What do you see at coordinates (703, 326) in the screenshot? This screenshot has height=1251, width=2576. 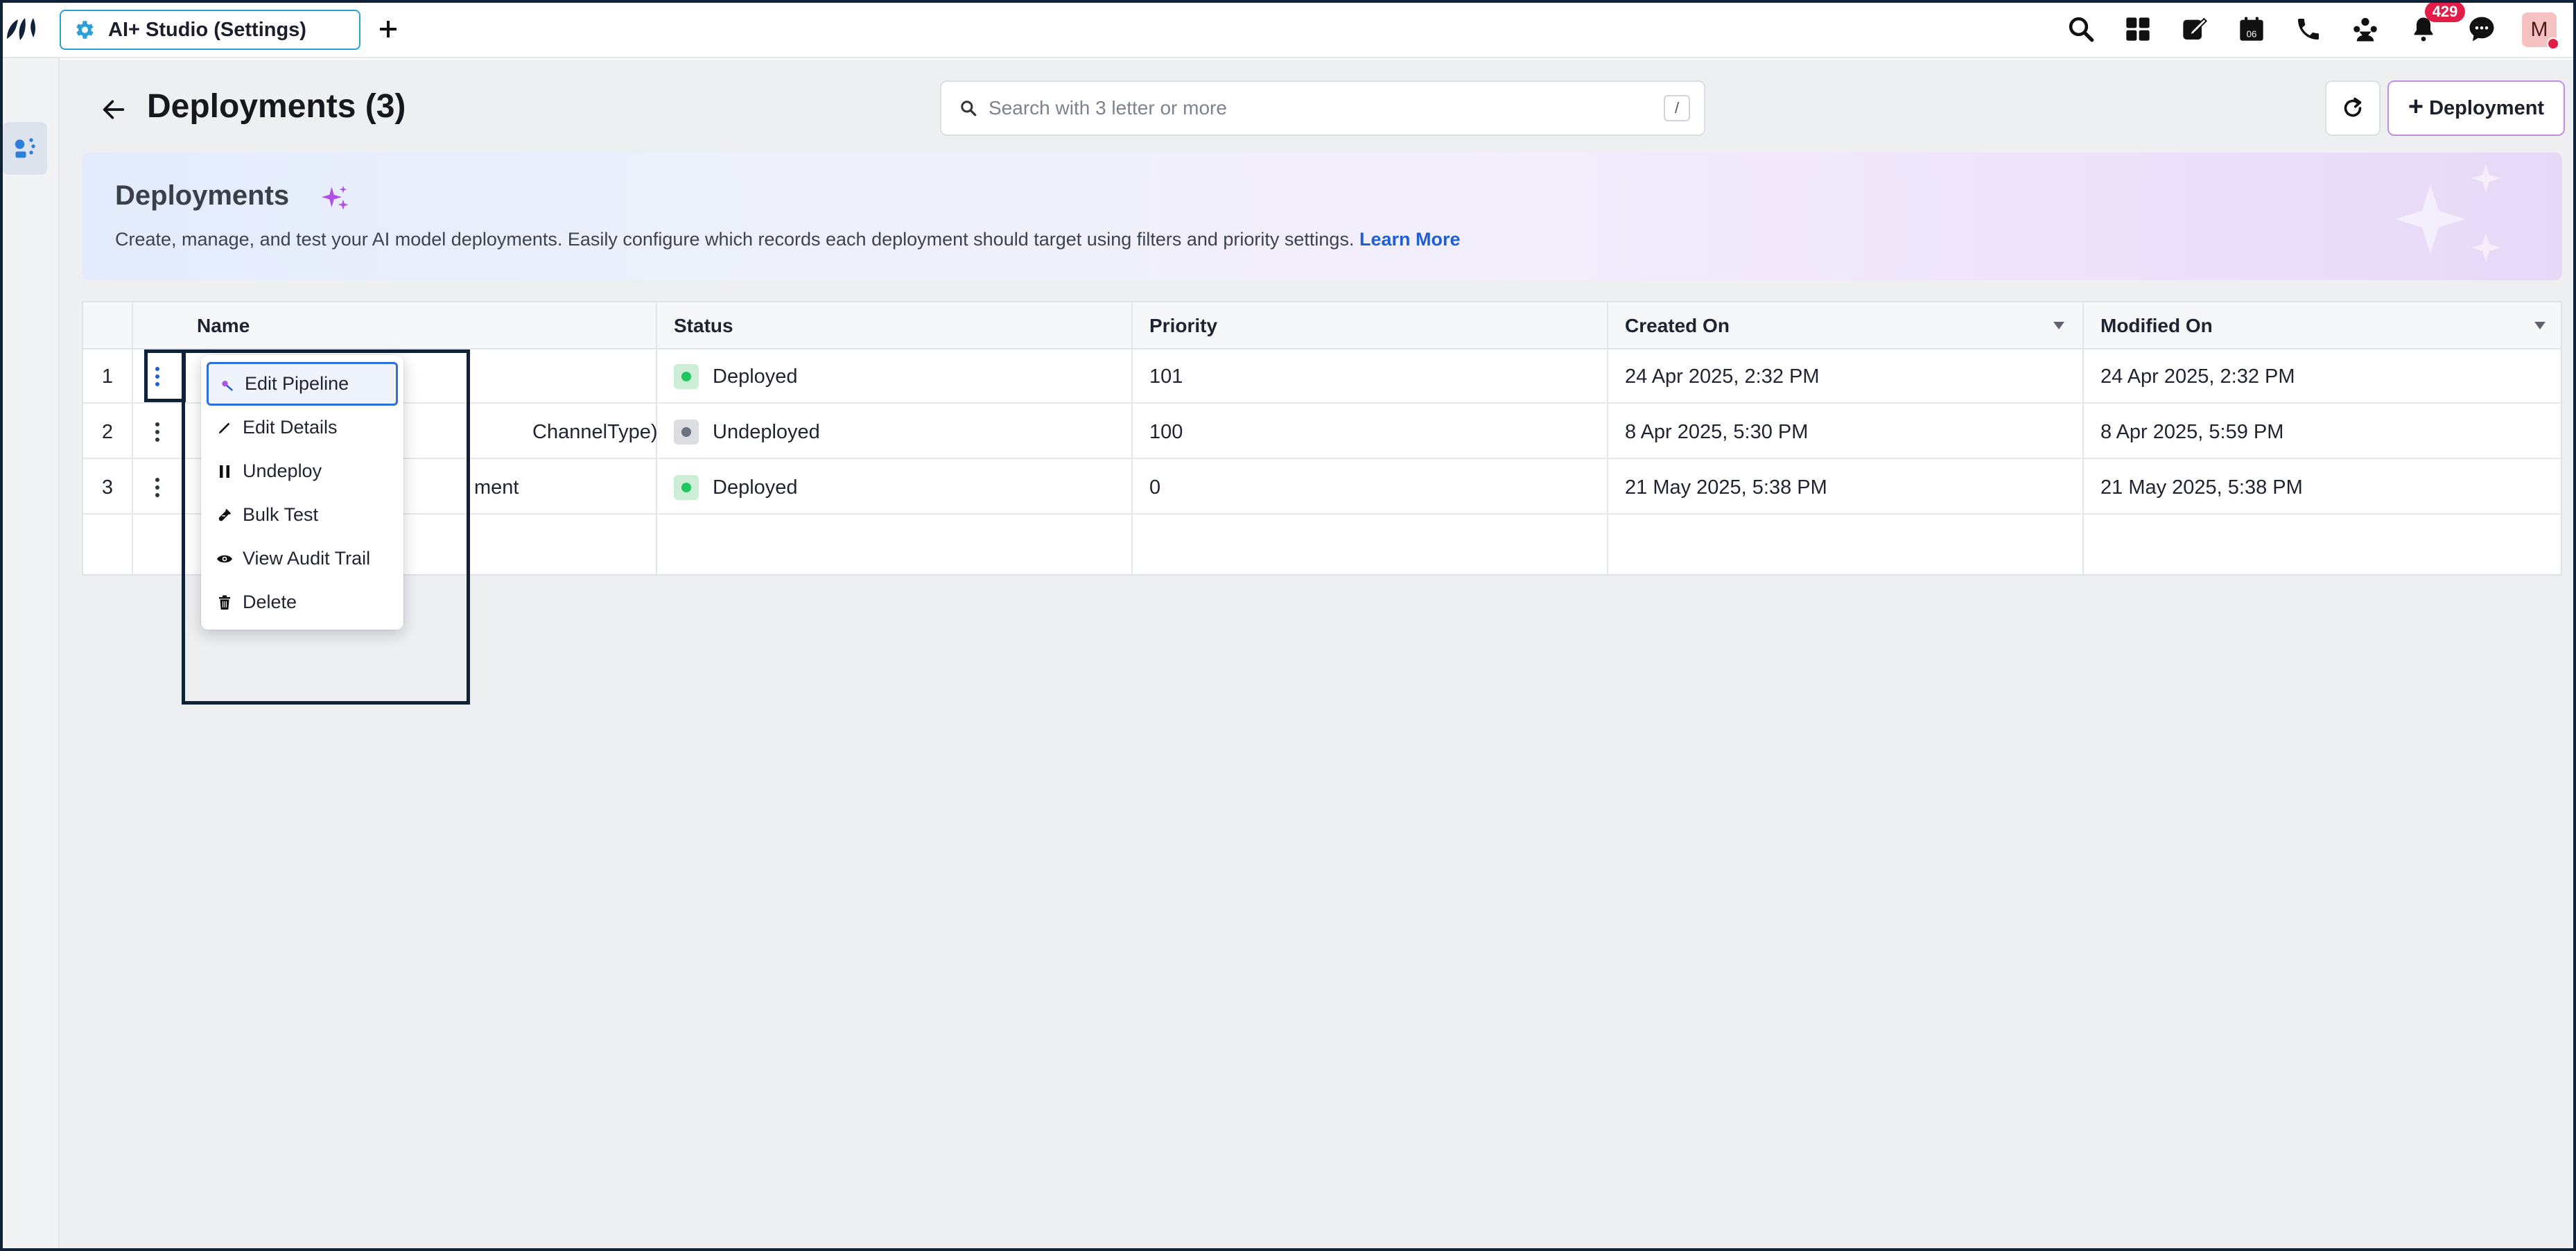 I see `column-header-status: Status` at bounding box center [703, 326].